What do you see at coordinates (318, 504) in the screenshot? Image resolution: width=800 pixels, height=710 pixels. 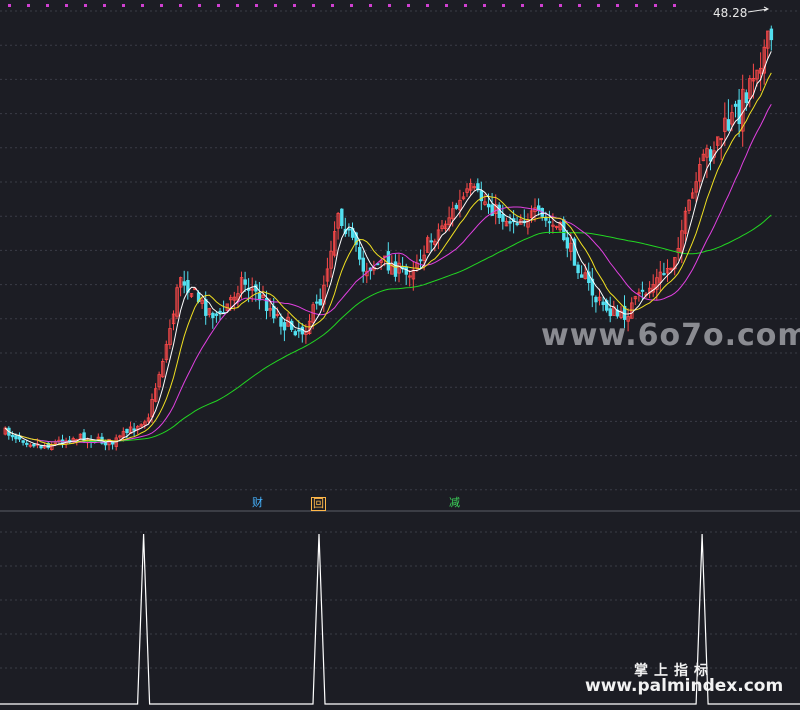 I see `event-marker: 回` at bounding box center [318, 504].